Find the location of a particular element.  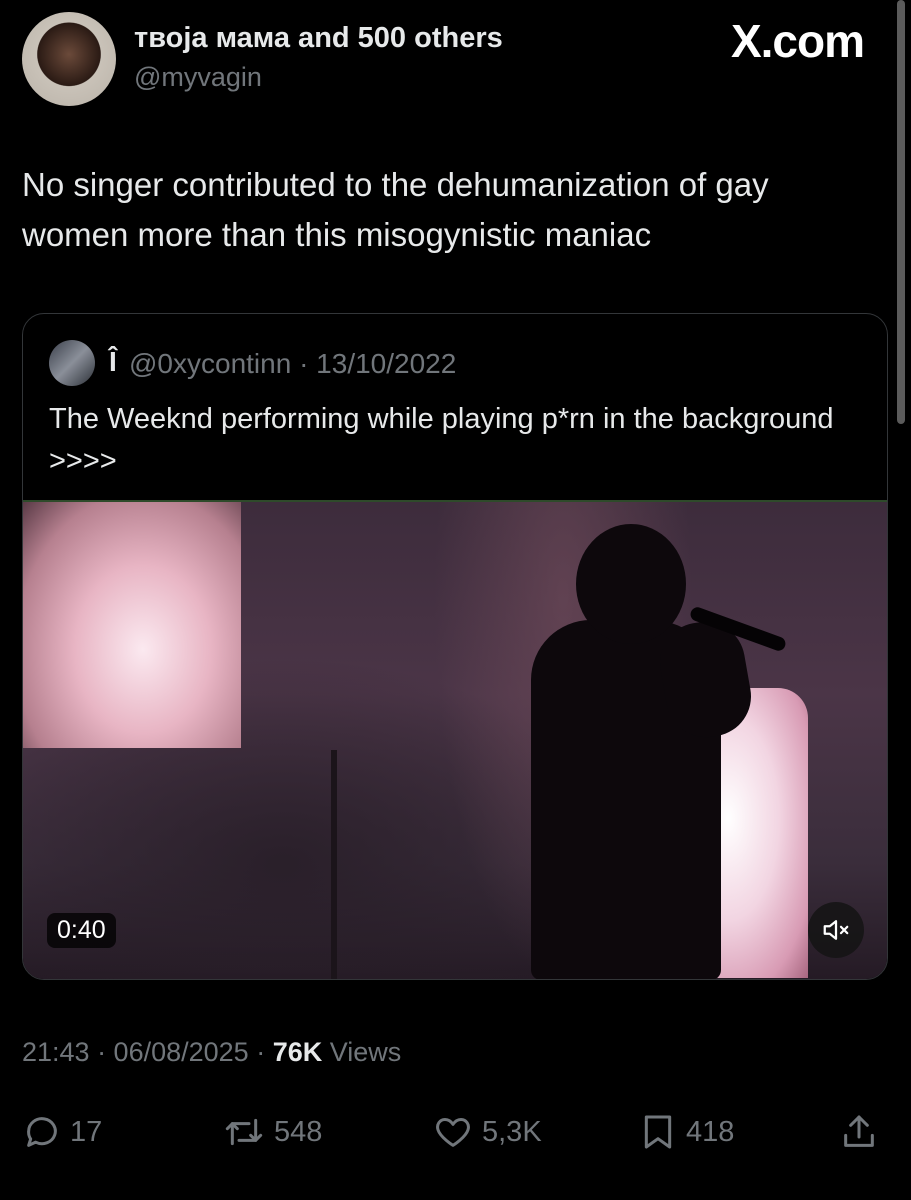

author-display-name: твоја мама and 500 others is located at coordinates (318, 38).